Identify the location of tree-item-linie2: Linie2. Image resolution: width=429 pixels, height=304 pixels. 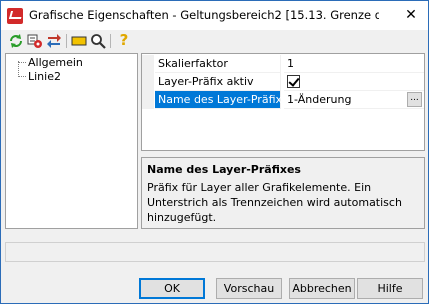
(44, 76).